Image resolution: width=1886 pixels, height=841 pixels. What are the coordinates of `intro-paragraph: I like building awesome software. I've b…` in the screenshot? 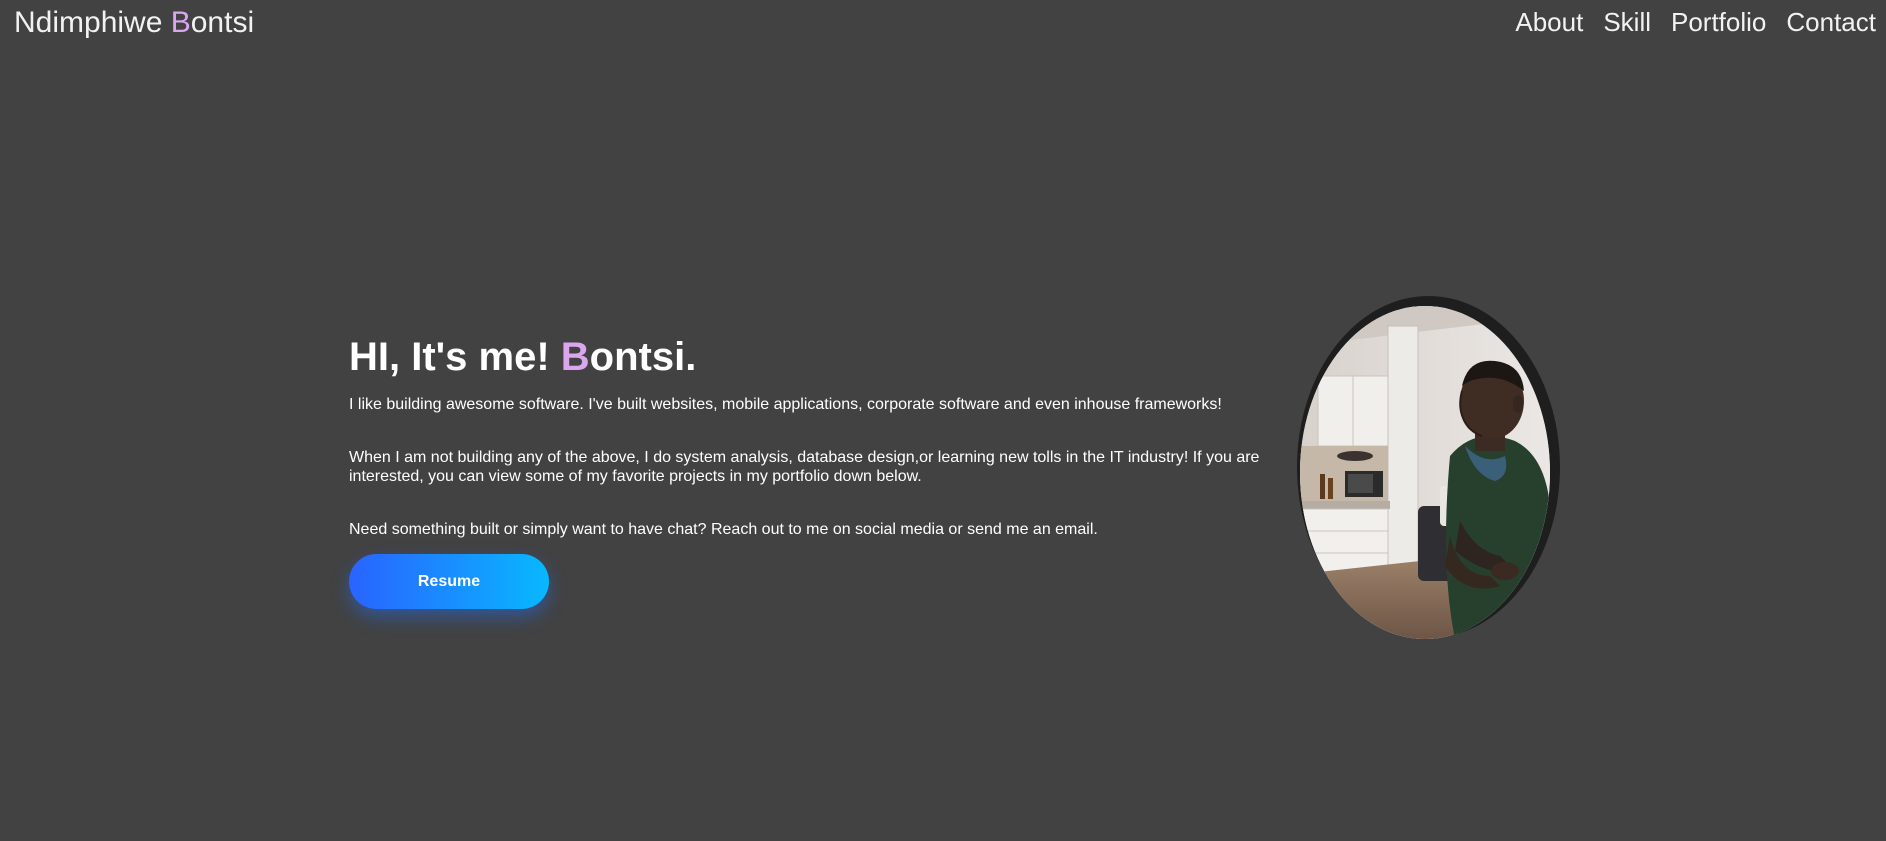 It's located at (785, 404).